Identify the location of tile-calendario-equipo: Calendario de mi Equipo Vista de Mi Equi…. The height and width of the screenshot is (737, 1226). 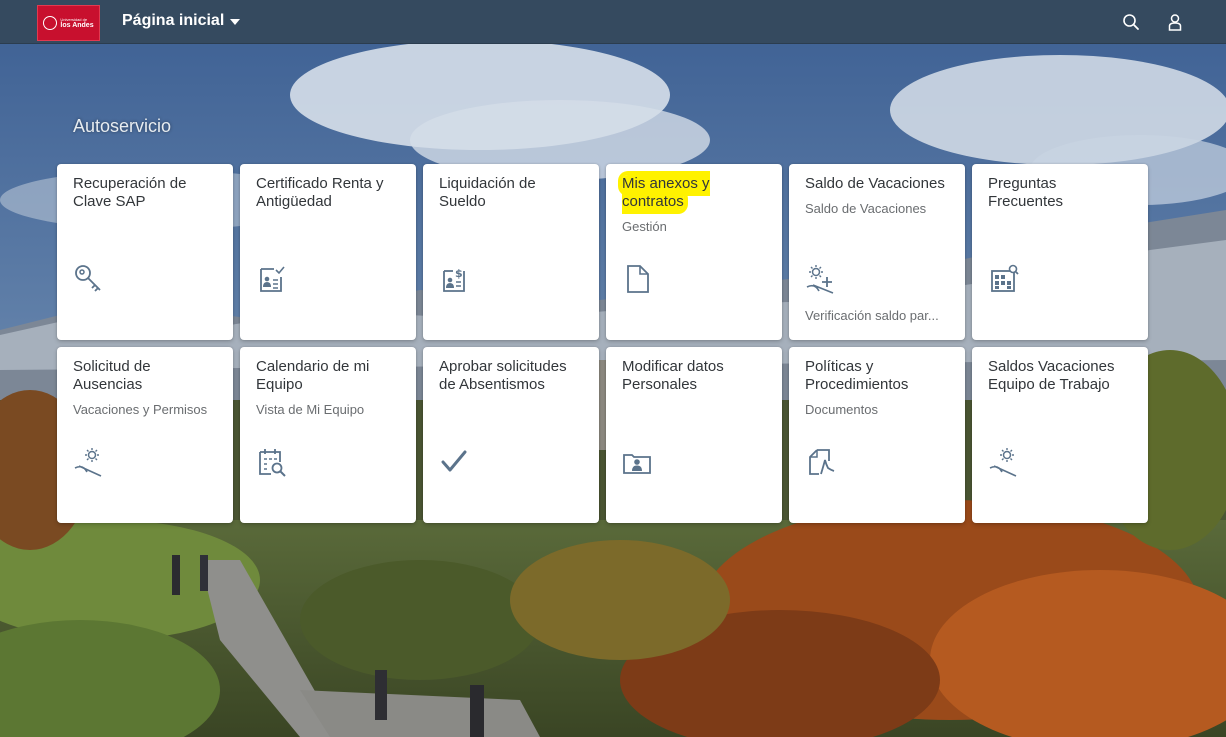
(328, 435).